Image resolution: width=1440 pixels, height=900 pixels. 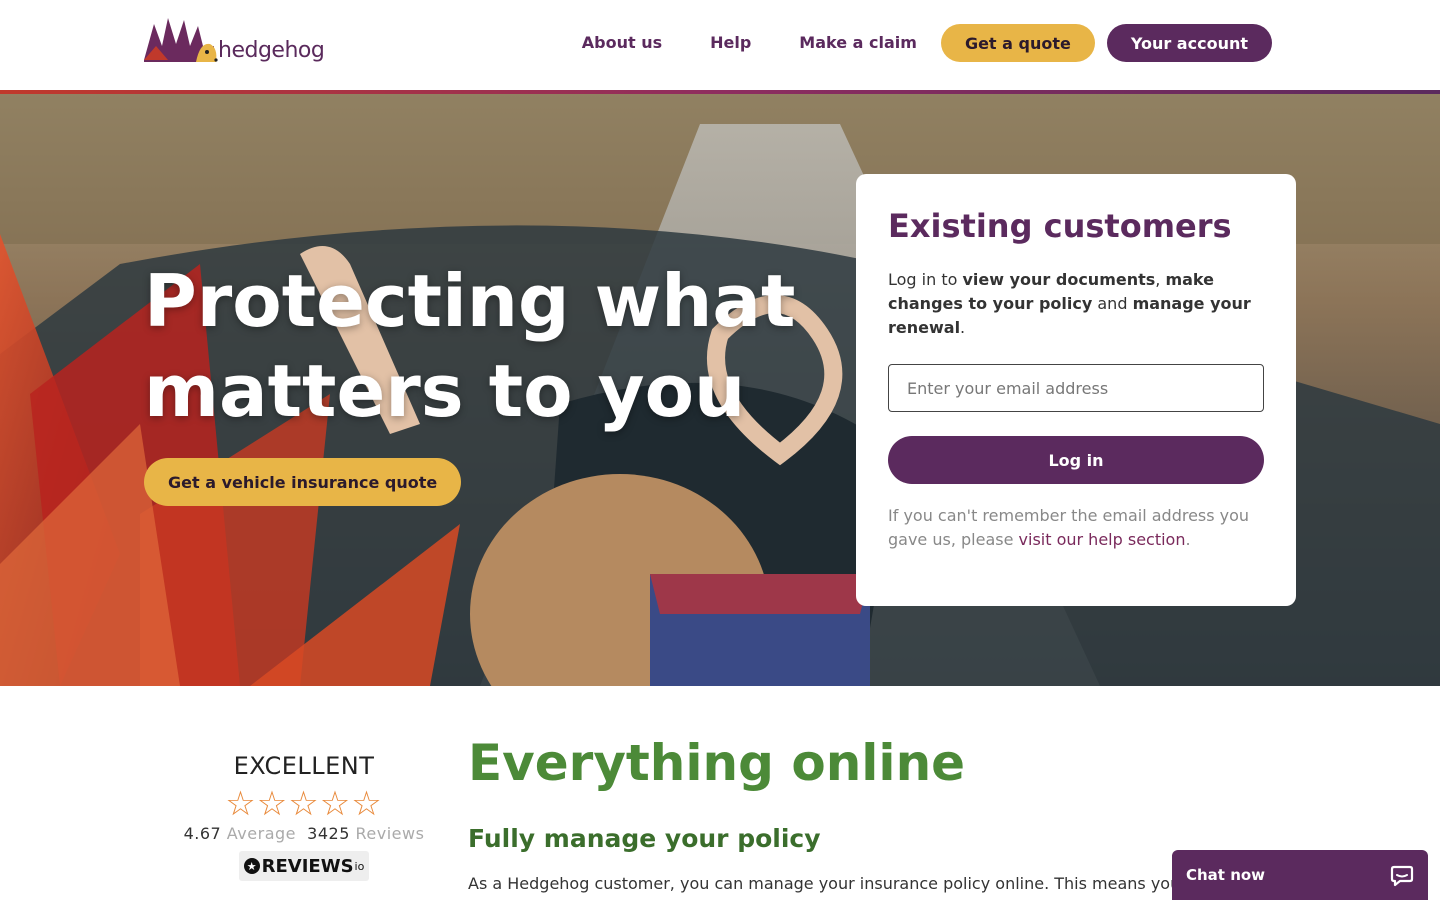 What do you see at coordinates (202, 833) in the screenshot?
I see `average-rating: 4.67` at bounding box center [202, 833].